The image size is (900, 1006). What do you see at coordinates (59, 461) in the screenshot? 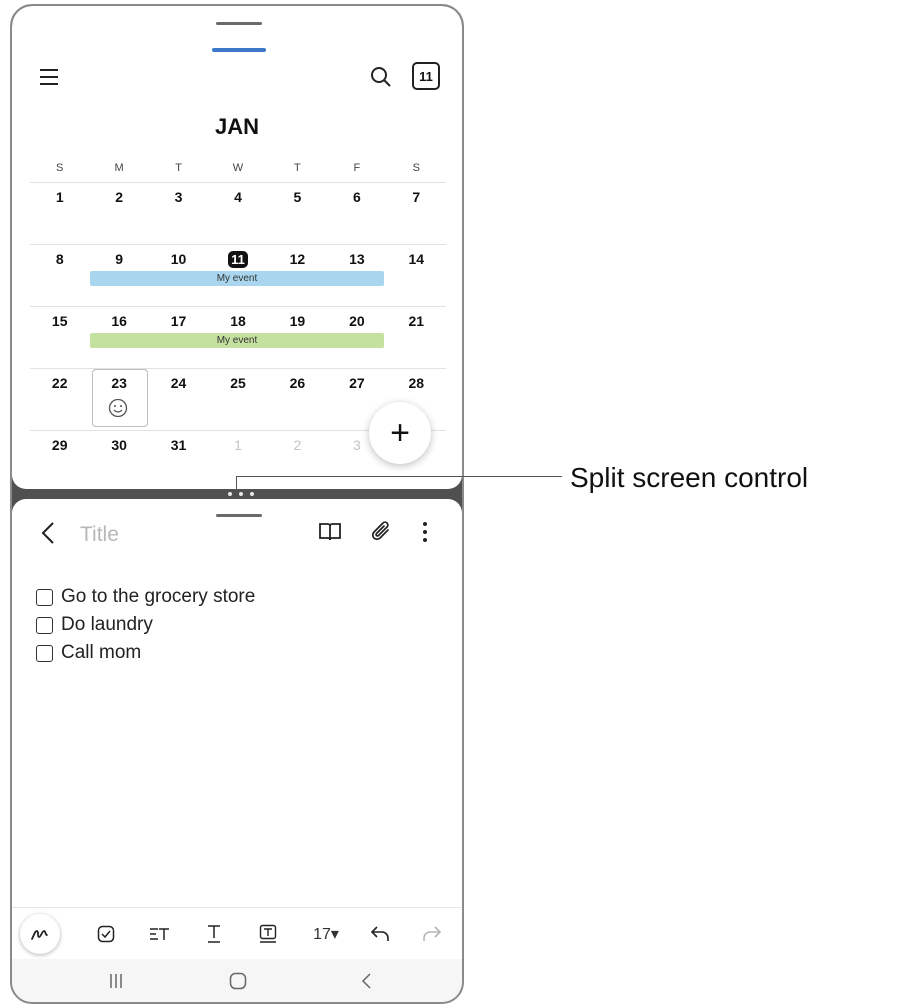
I see `day-cell: 29` at bounding box center [59, 461].